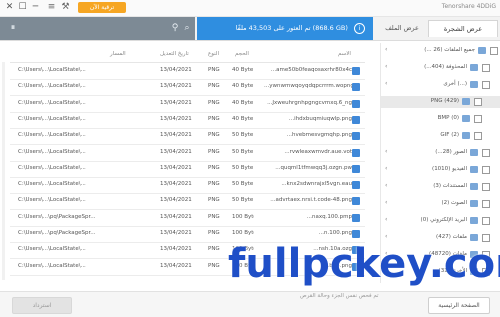 This screenshot has width=500, height=317. I want to click on filter-icon: ⚲, so click(175, 28).